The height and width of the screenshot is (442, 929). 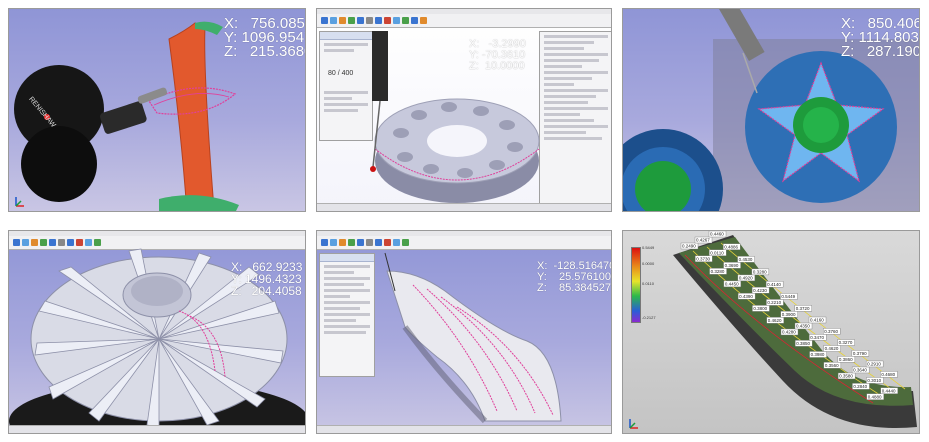 I want to click on deviation-label: 0.3720, so click(x=803, y=308).